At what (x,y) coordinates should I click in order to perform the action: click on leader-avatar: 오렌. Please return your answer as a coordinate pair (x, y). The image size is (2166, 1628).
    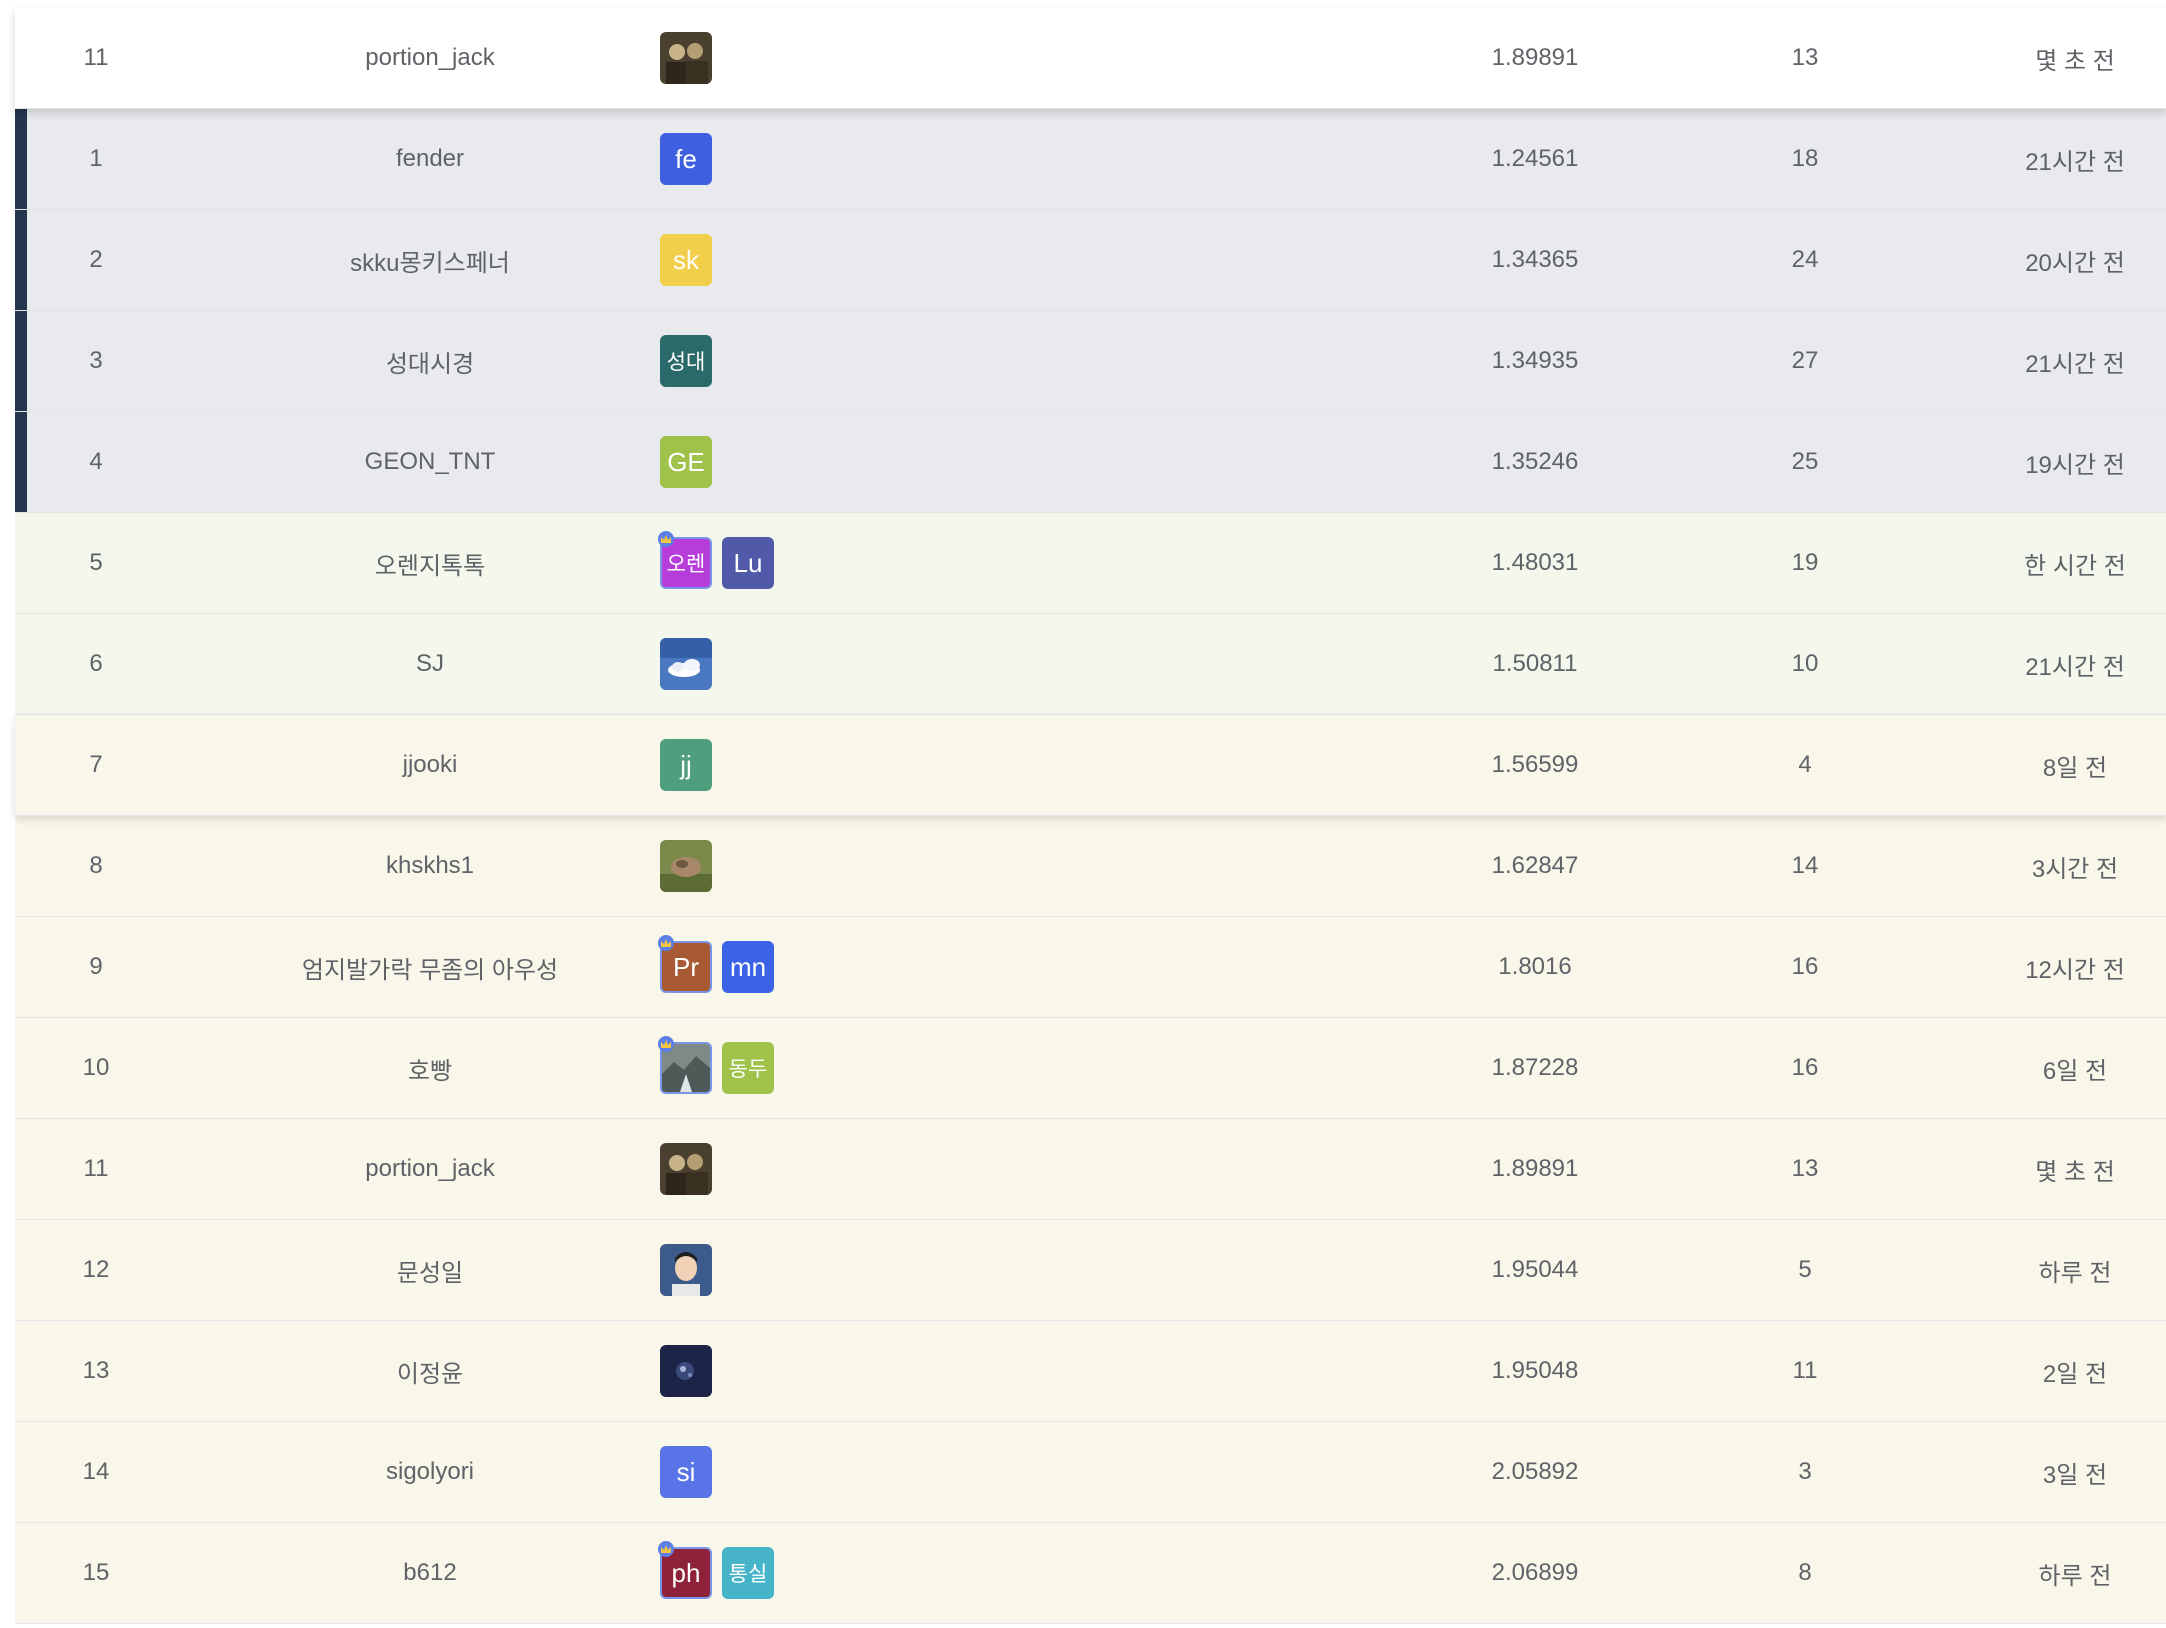
    Looking at the image, I should click on (685, 560).